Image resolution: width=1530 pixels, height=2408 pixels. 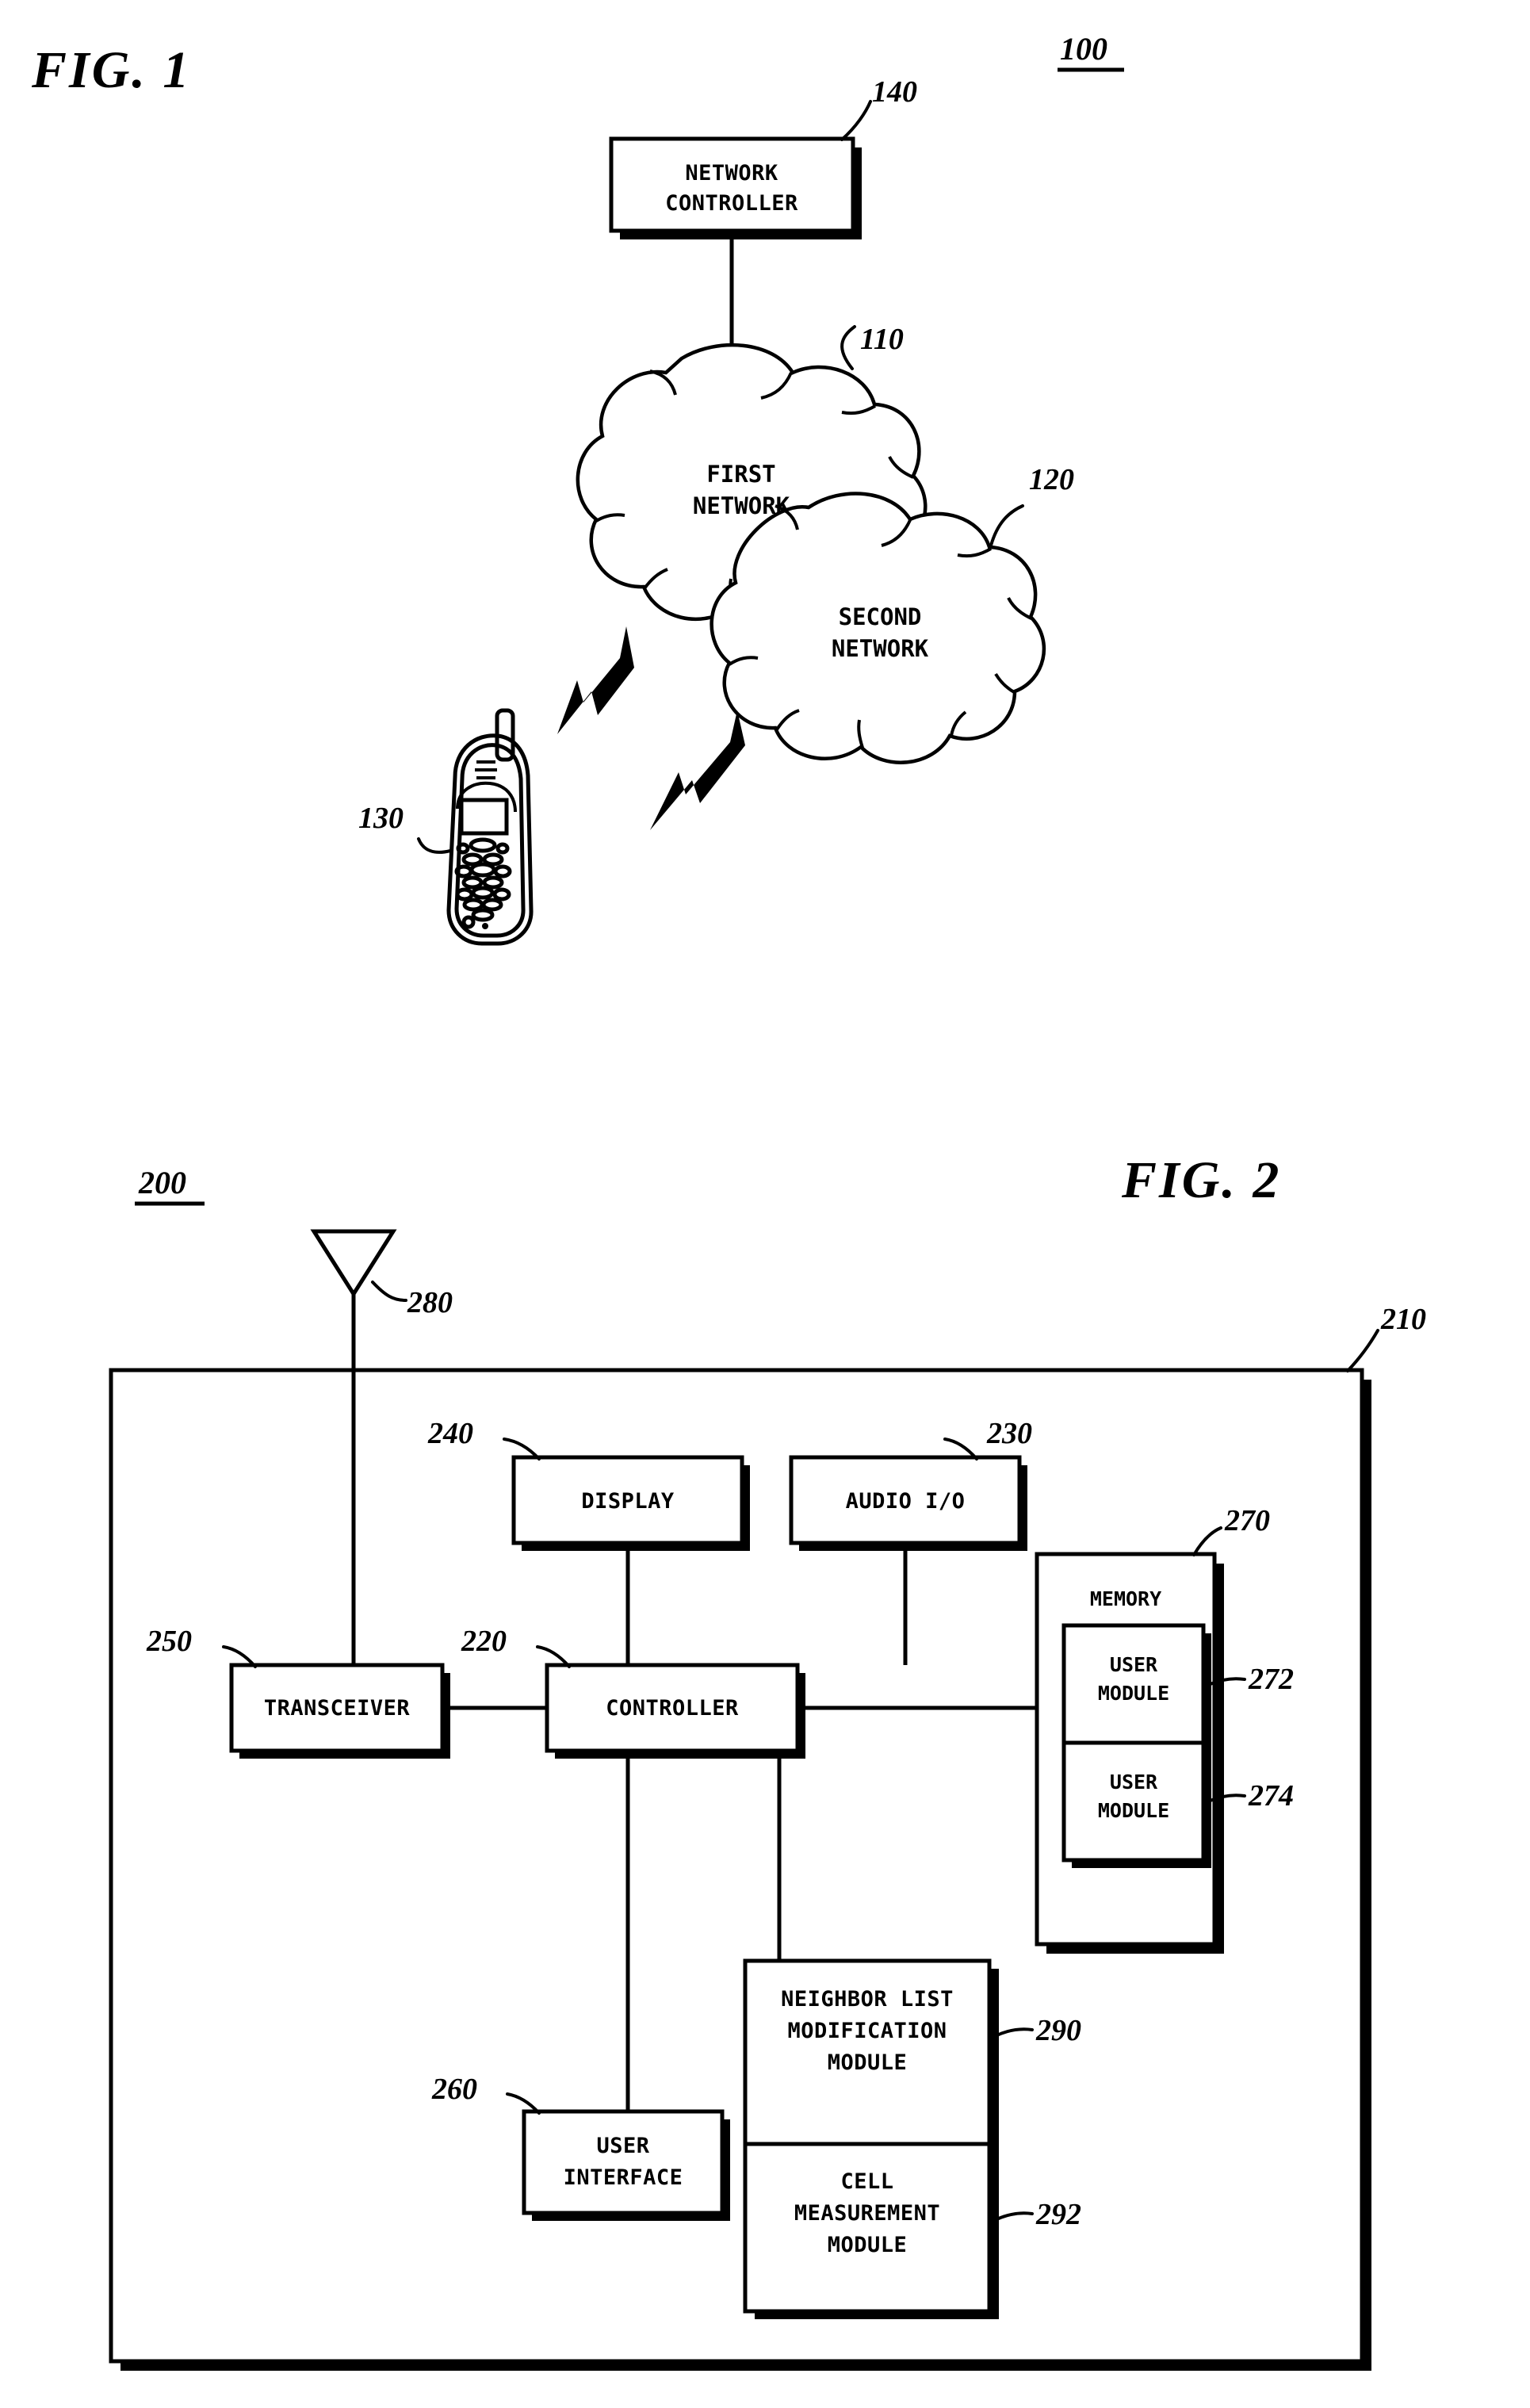 I want to click on ref-200-group: 200, so click(x=170, y=1185).